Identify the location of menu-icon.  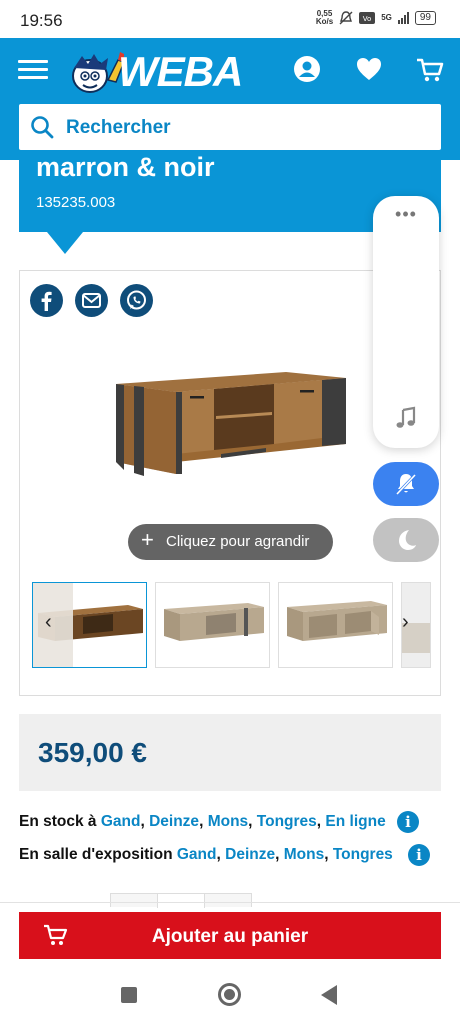
(33, 71).